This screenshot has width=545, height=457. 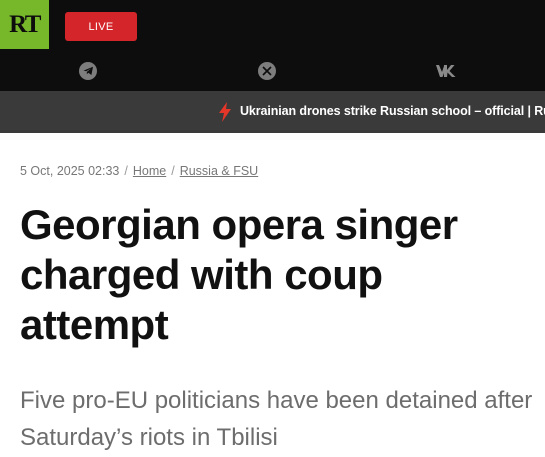 I want to click on article-meta: 5 Oct, 2025 02:33 / Home / Russia & FSU, so click(x=139, y=171).